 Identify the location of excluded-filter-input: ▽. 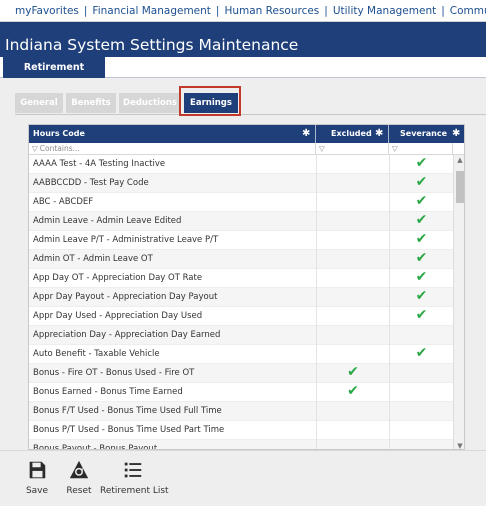
(352, 149).